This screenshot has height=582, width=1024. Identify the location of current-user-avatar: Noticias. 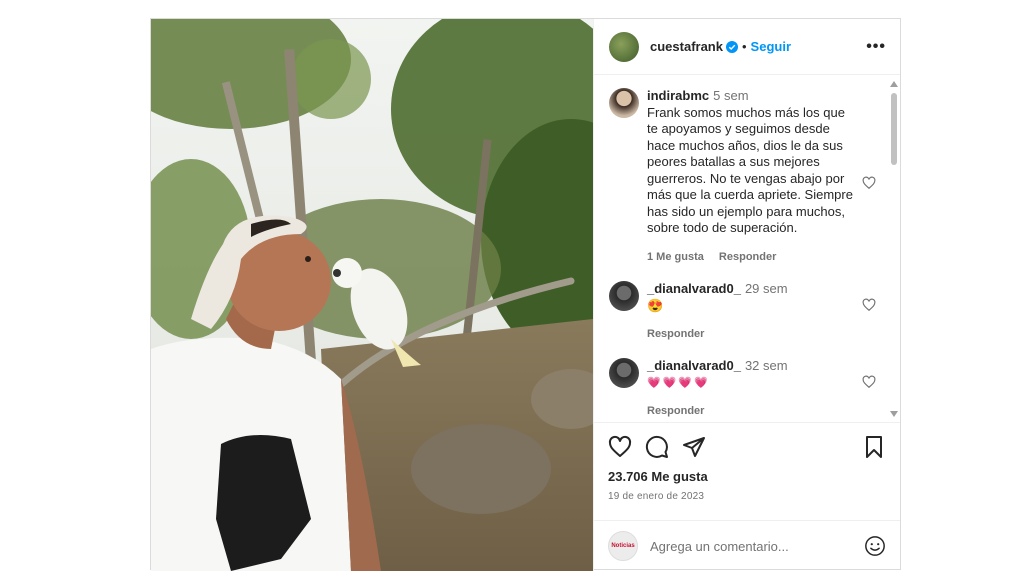
(623, 546).